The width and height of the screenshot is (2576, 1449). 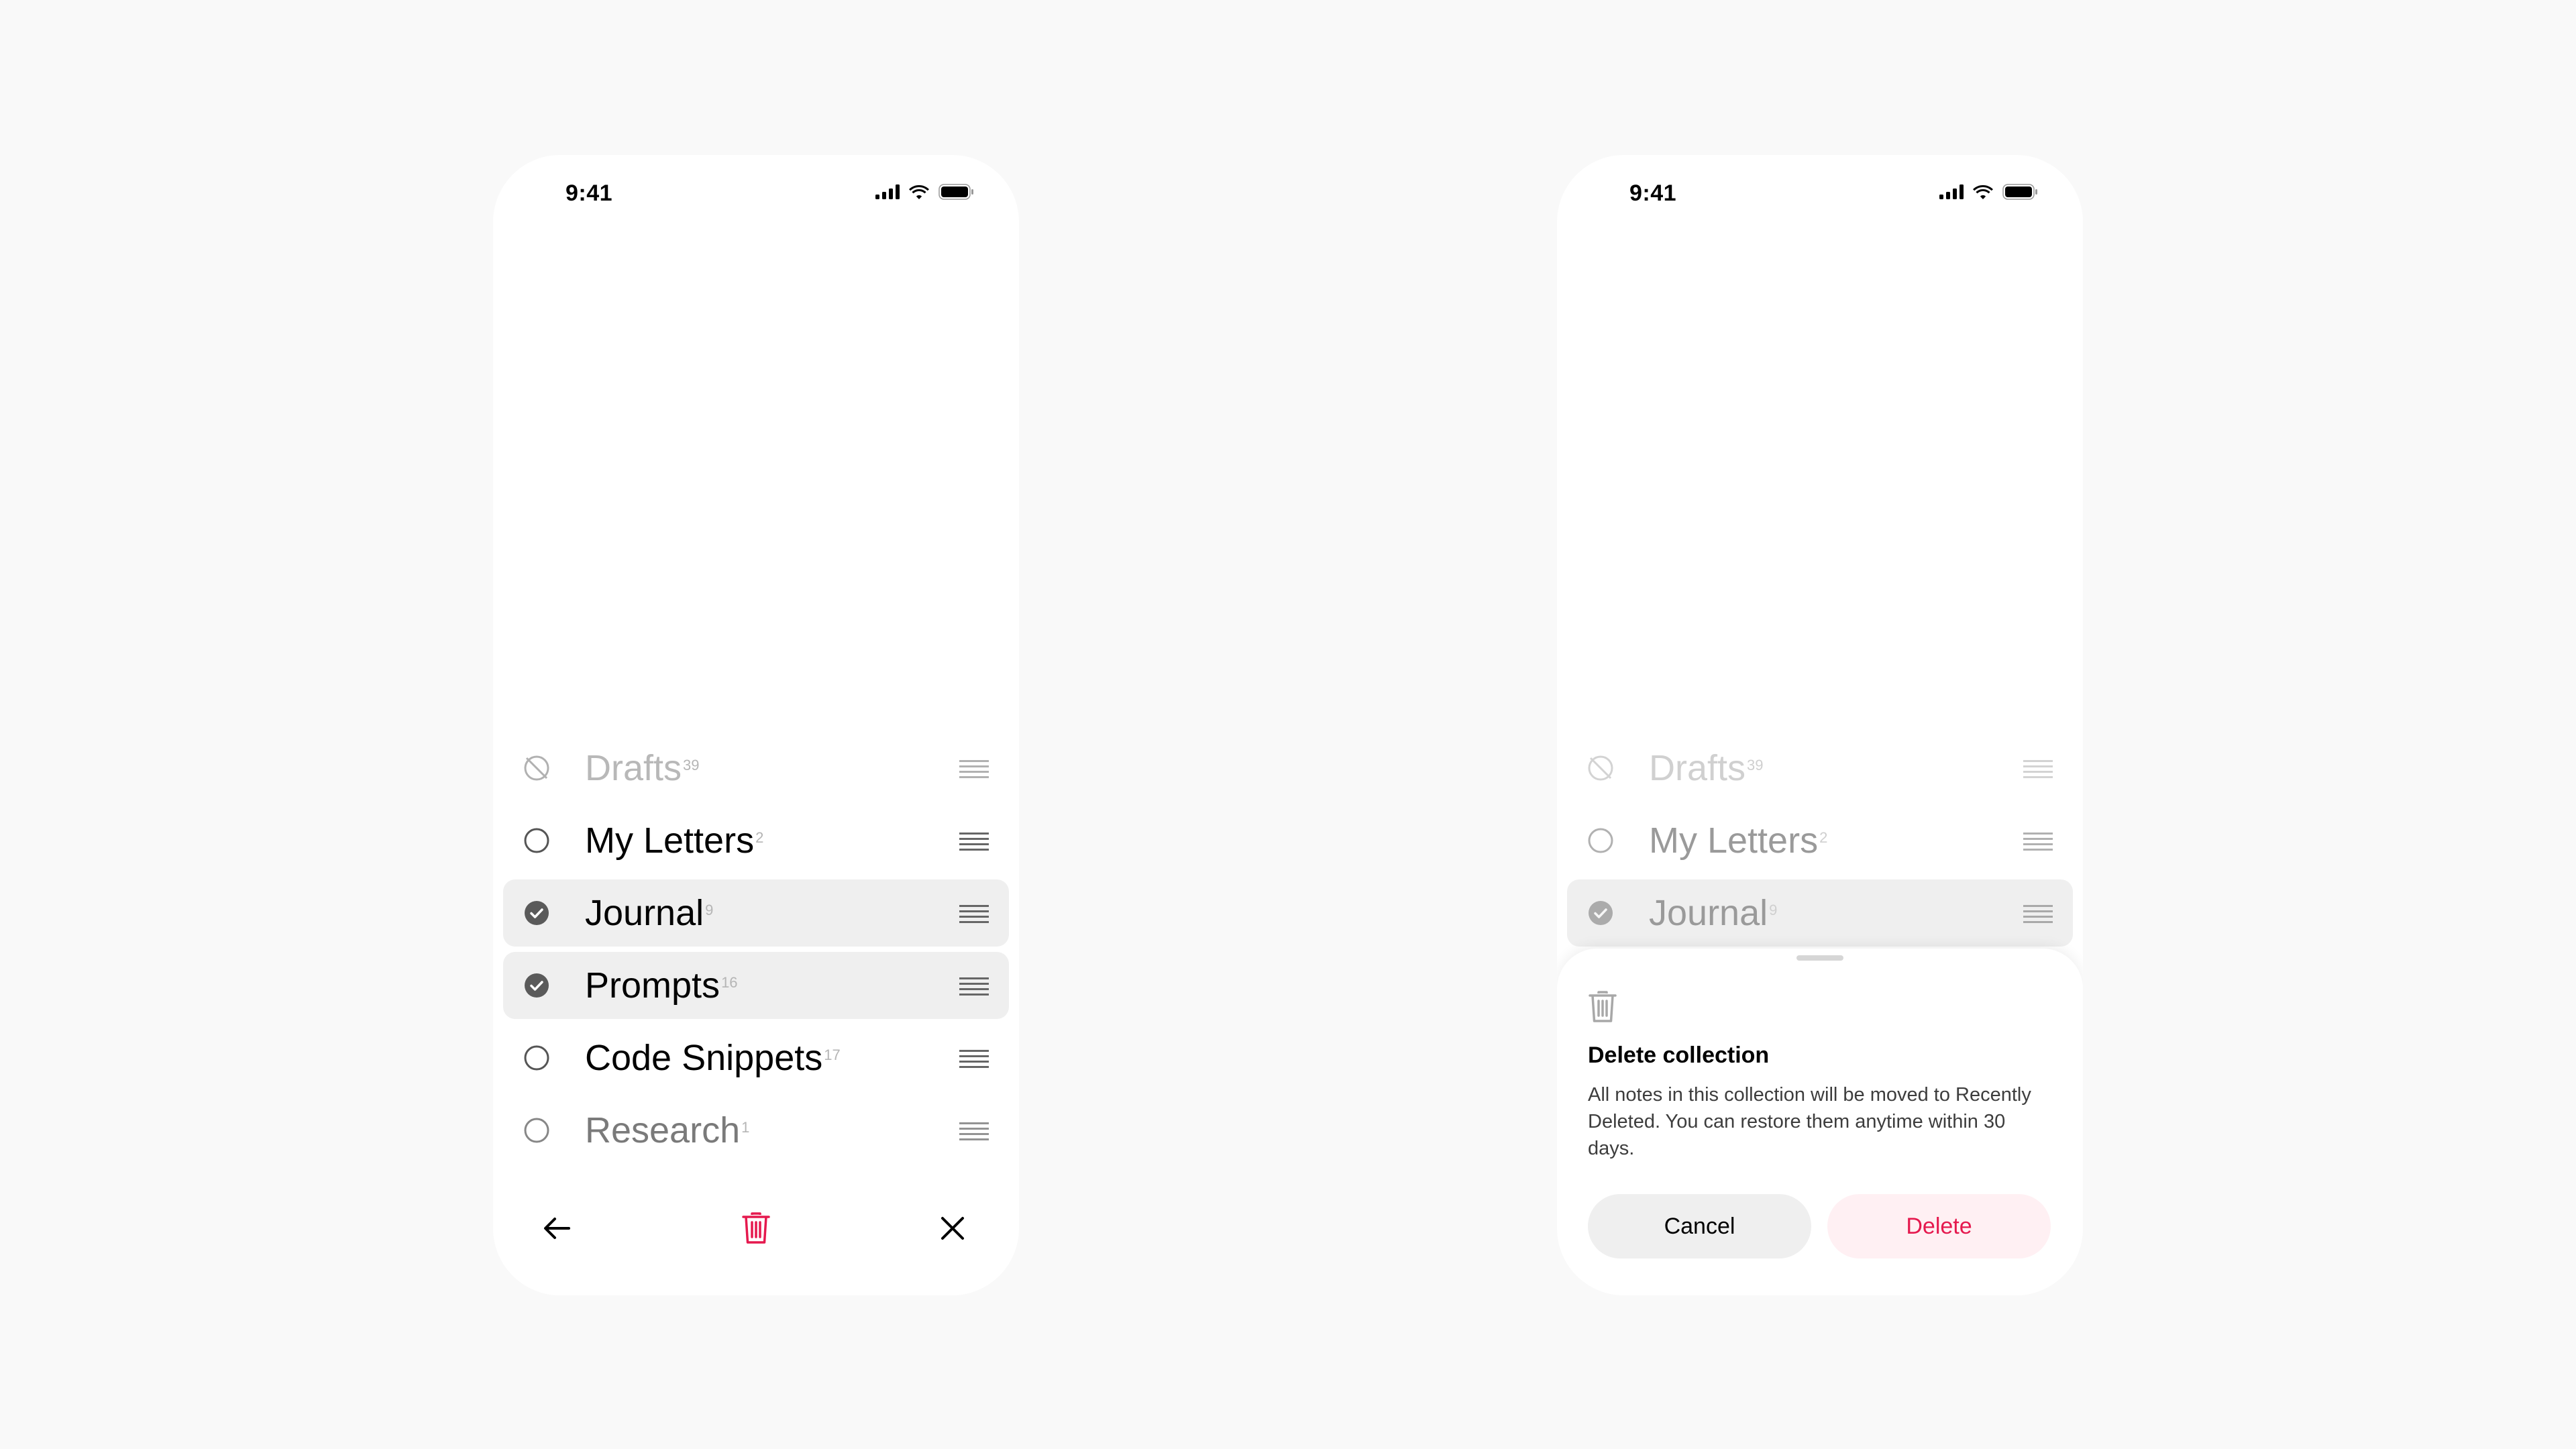 I want to click on collection-name: Code Snippets17, so click(x=713, y=1058).